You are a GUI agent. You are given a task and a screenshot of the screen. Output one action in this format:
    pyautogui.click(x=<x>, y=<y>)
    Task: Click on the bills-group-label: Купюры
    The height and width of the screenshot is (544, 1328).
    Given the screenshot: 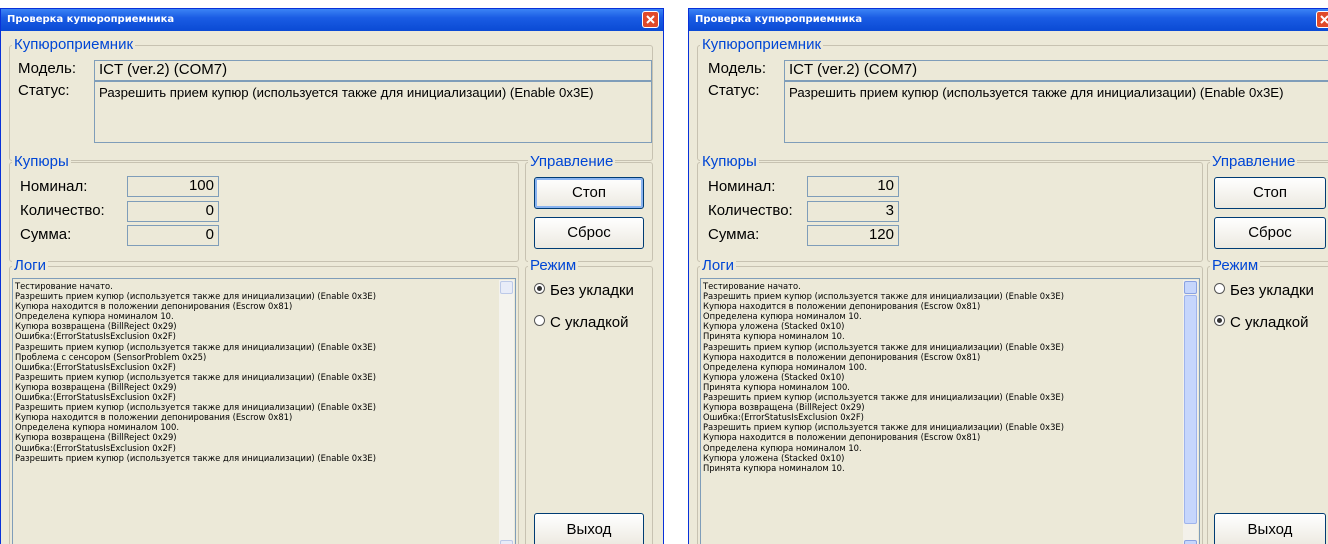 What is the action you would take?
    pyautogui.click(x=41, y=161)
    